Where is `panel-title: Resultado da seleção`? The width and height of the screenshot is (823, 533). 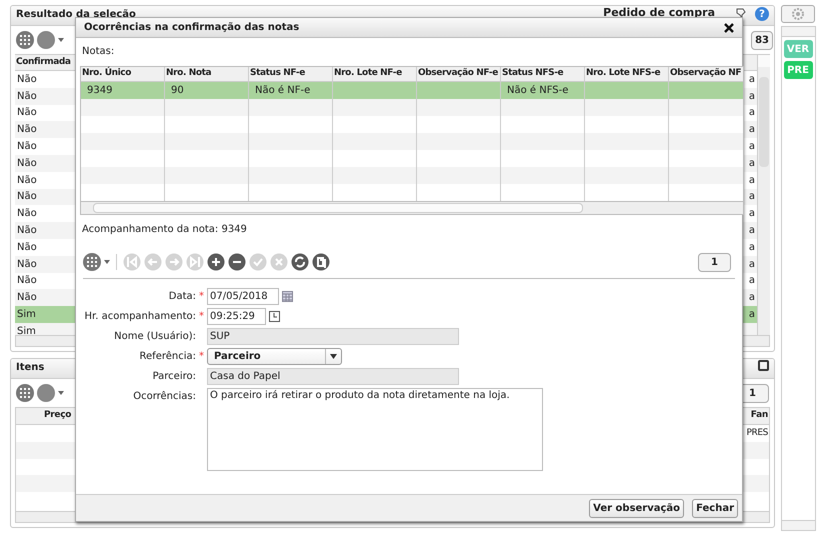 panel-title: Resultado da seleção is located at coordinates (76, 15).